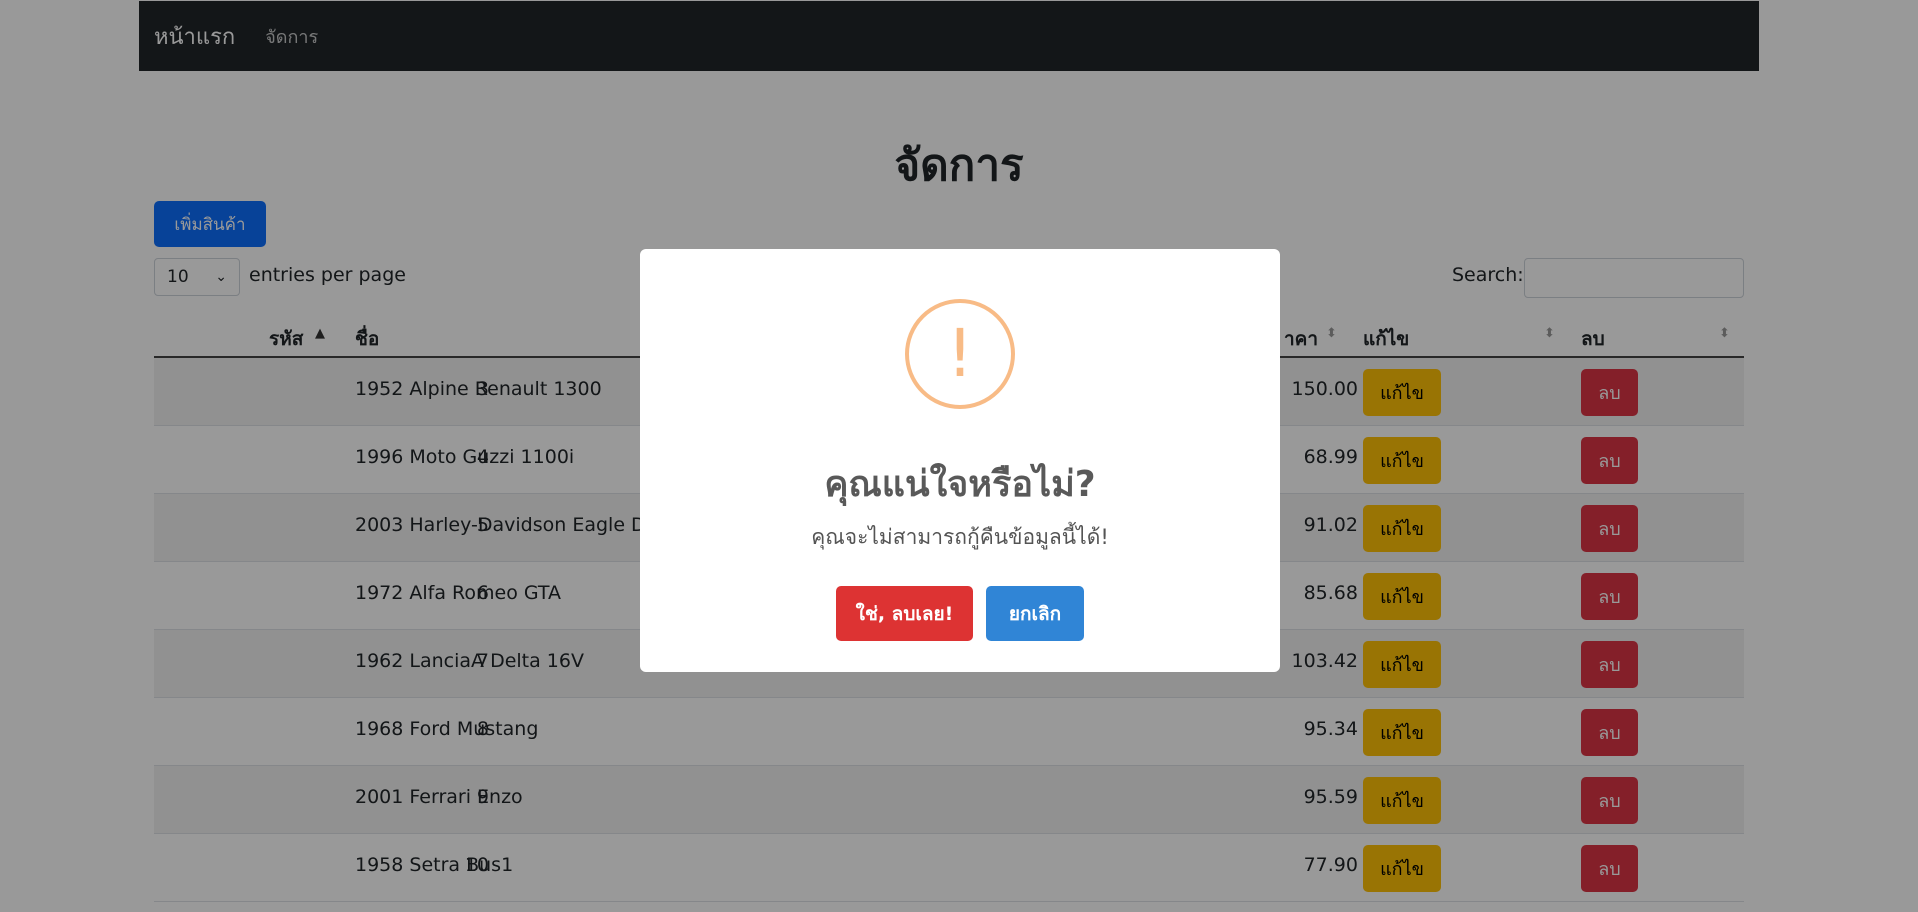  I want to click on cancel-button: ยกเลิก, so click(1035, 613).